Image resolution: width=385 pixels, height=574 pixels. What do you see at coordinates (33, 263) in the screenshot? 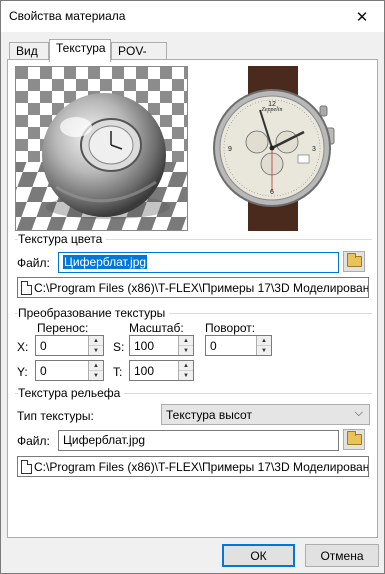
I see `color-file-label: Файл:` at bounding box center [33, 263].